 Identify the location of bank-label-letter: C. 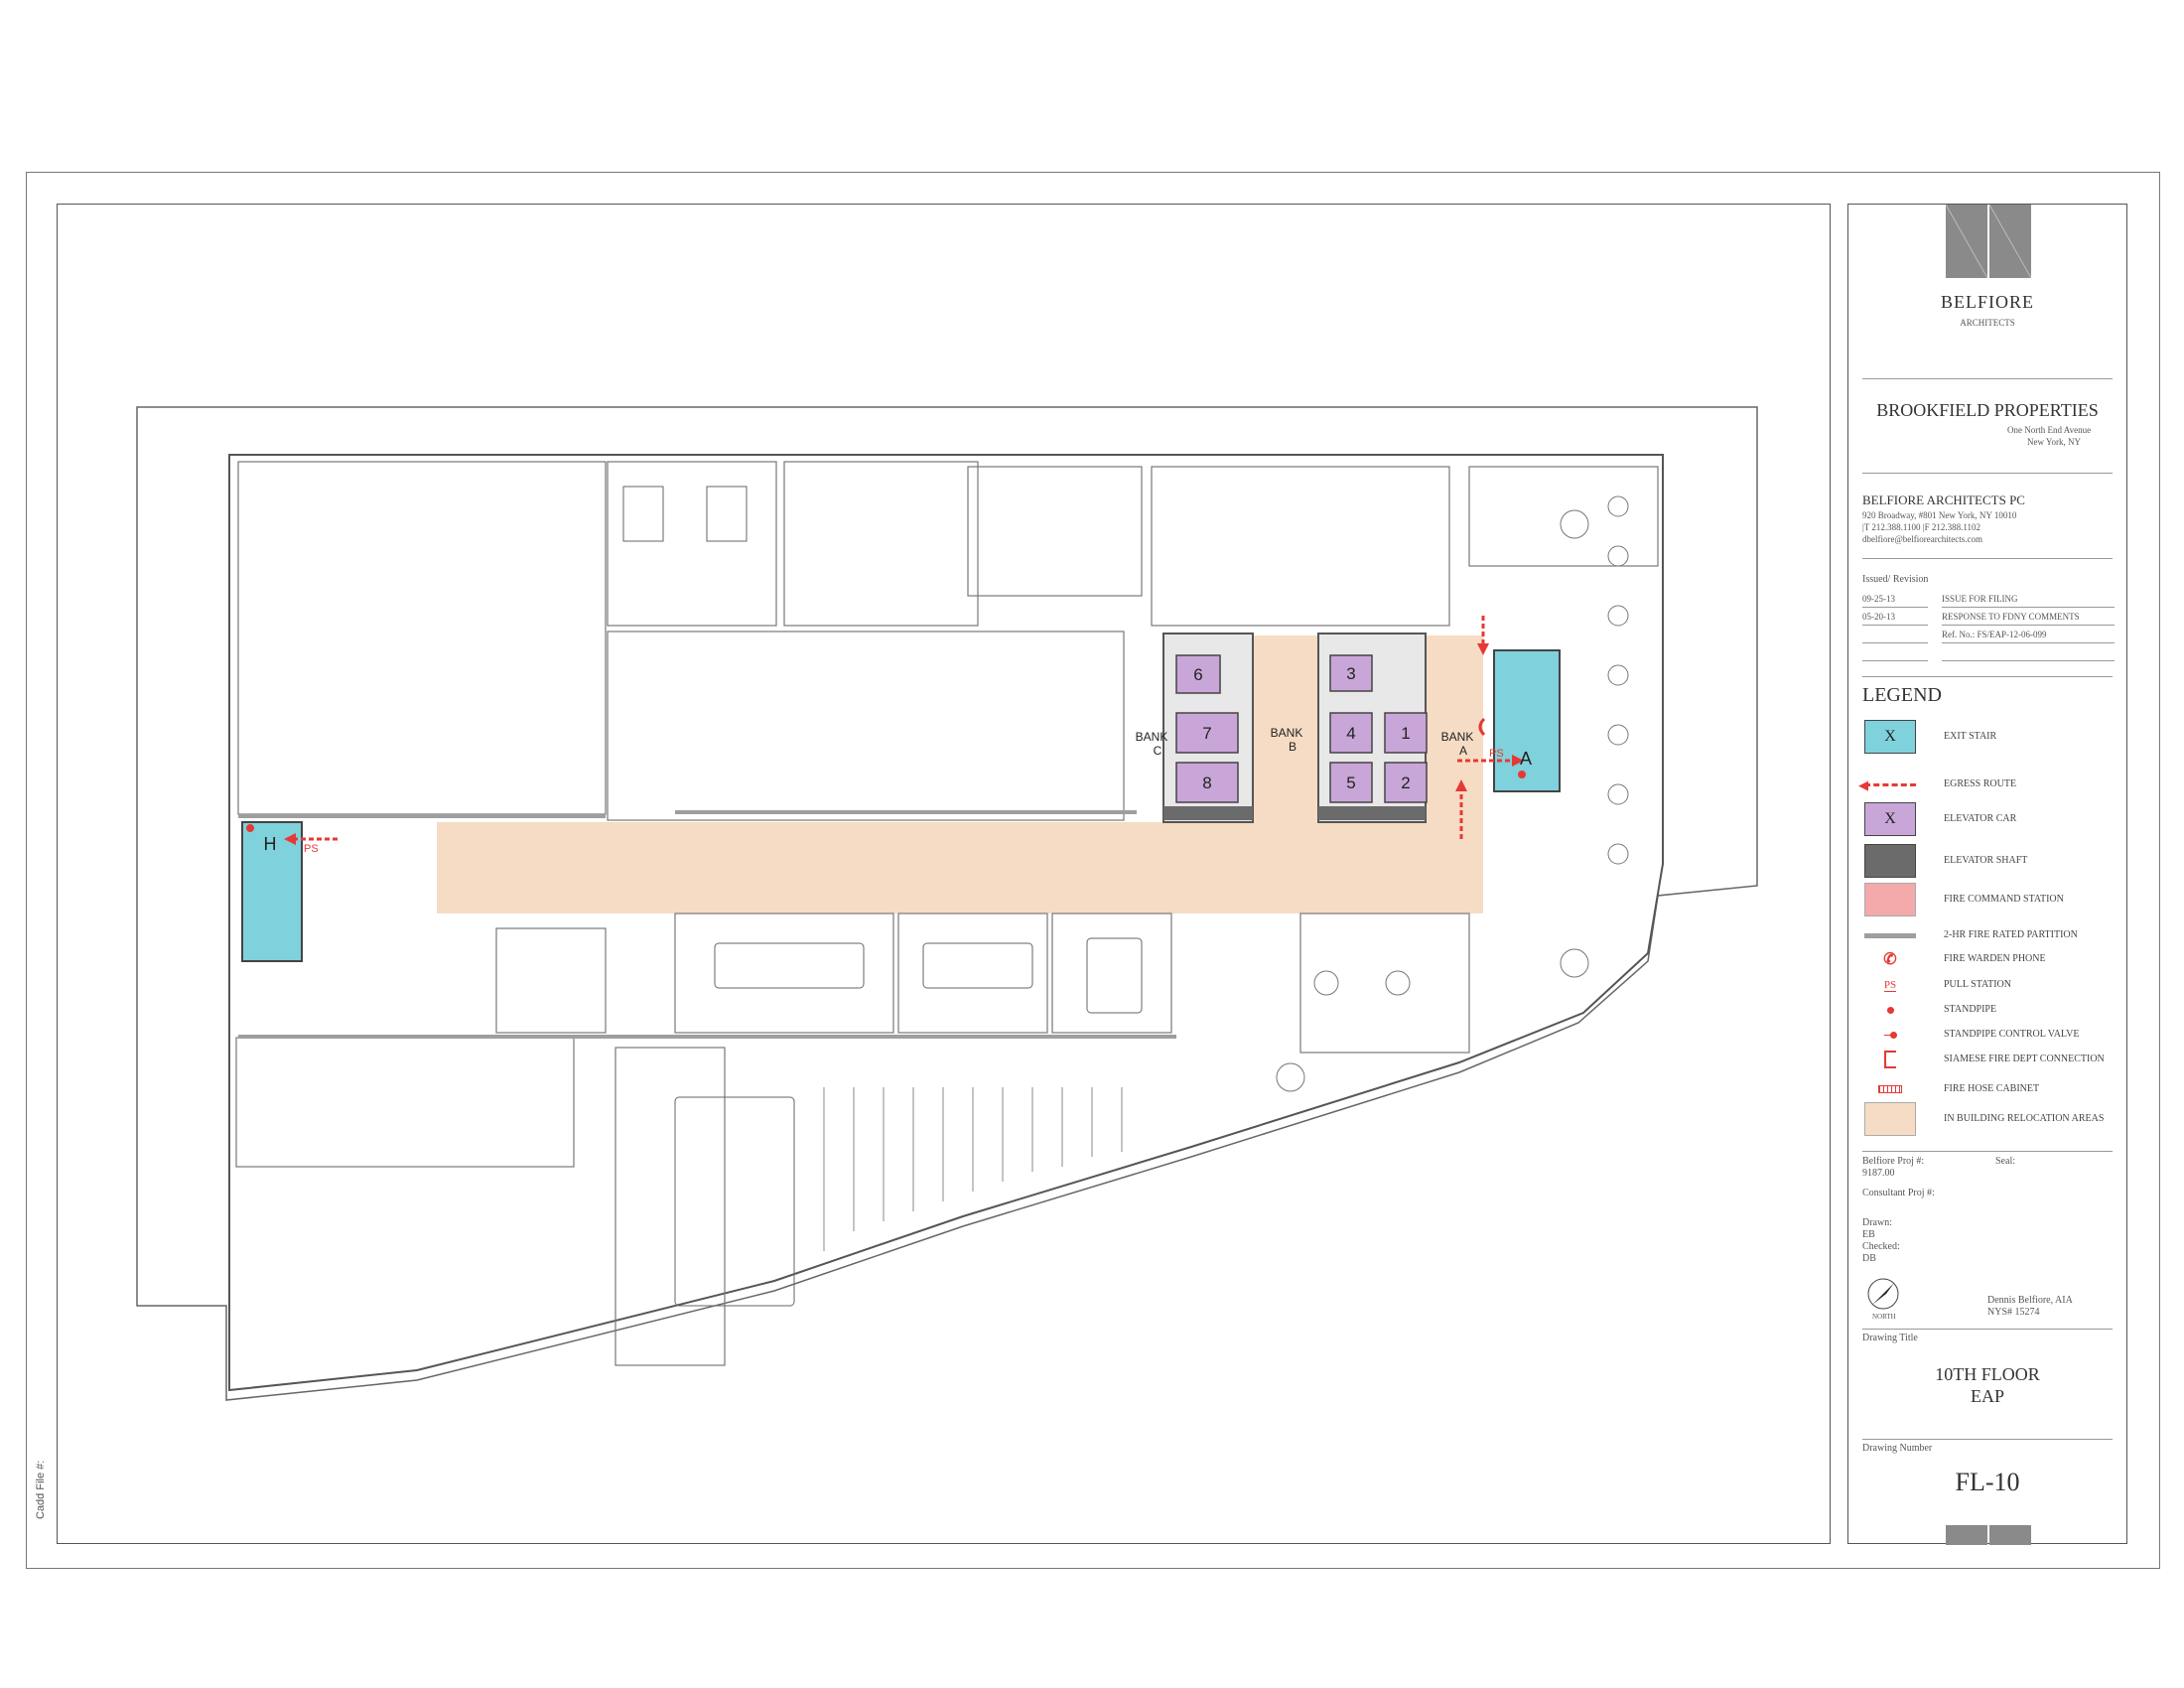
(1158, 751).